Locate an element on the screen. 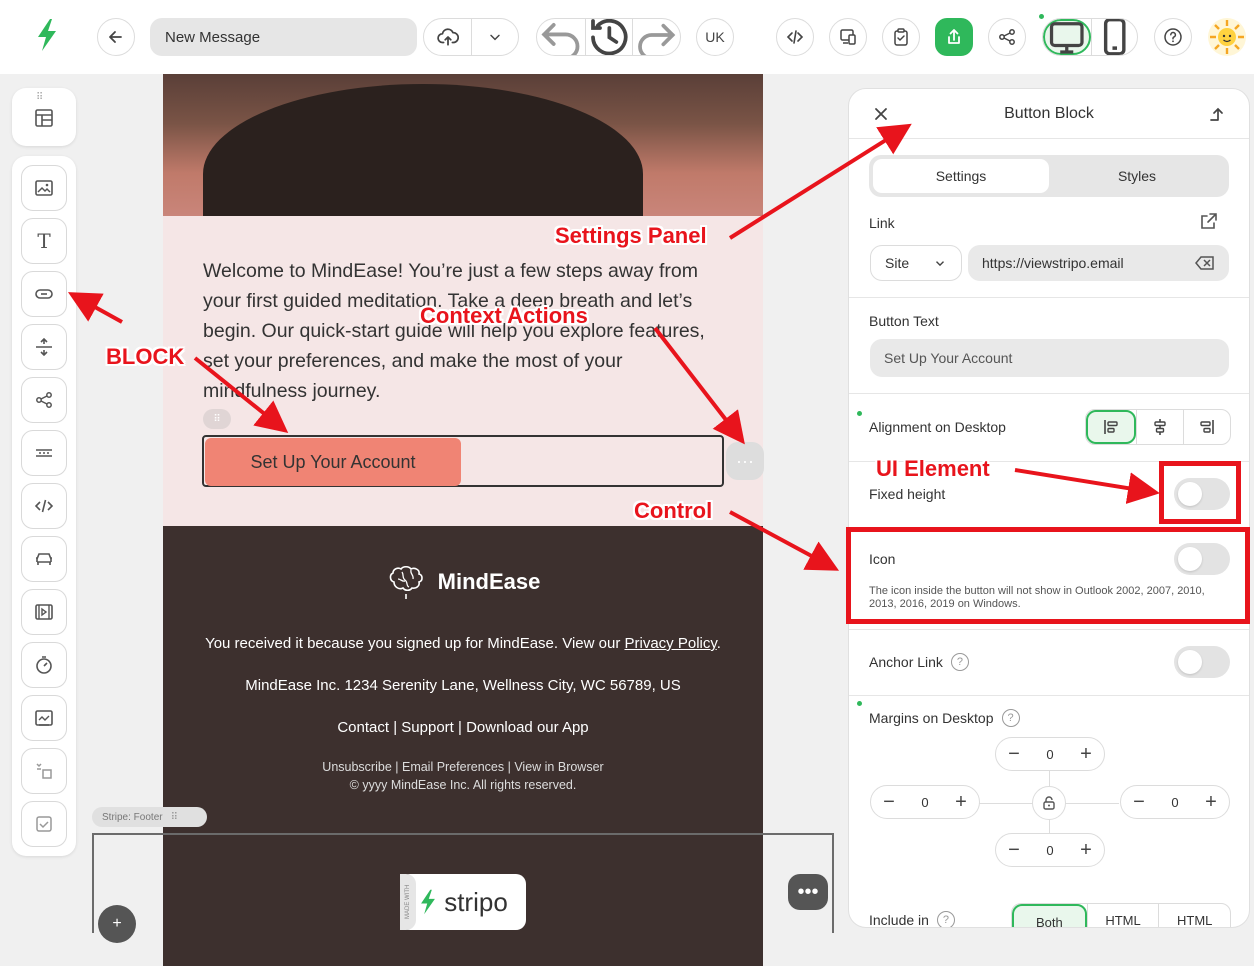 This screenshot has width=1254, height=966. cloud-upload-icon is located at coordinates (447, 37).